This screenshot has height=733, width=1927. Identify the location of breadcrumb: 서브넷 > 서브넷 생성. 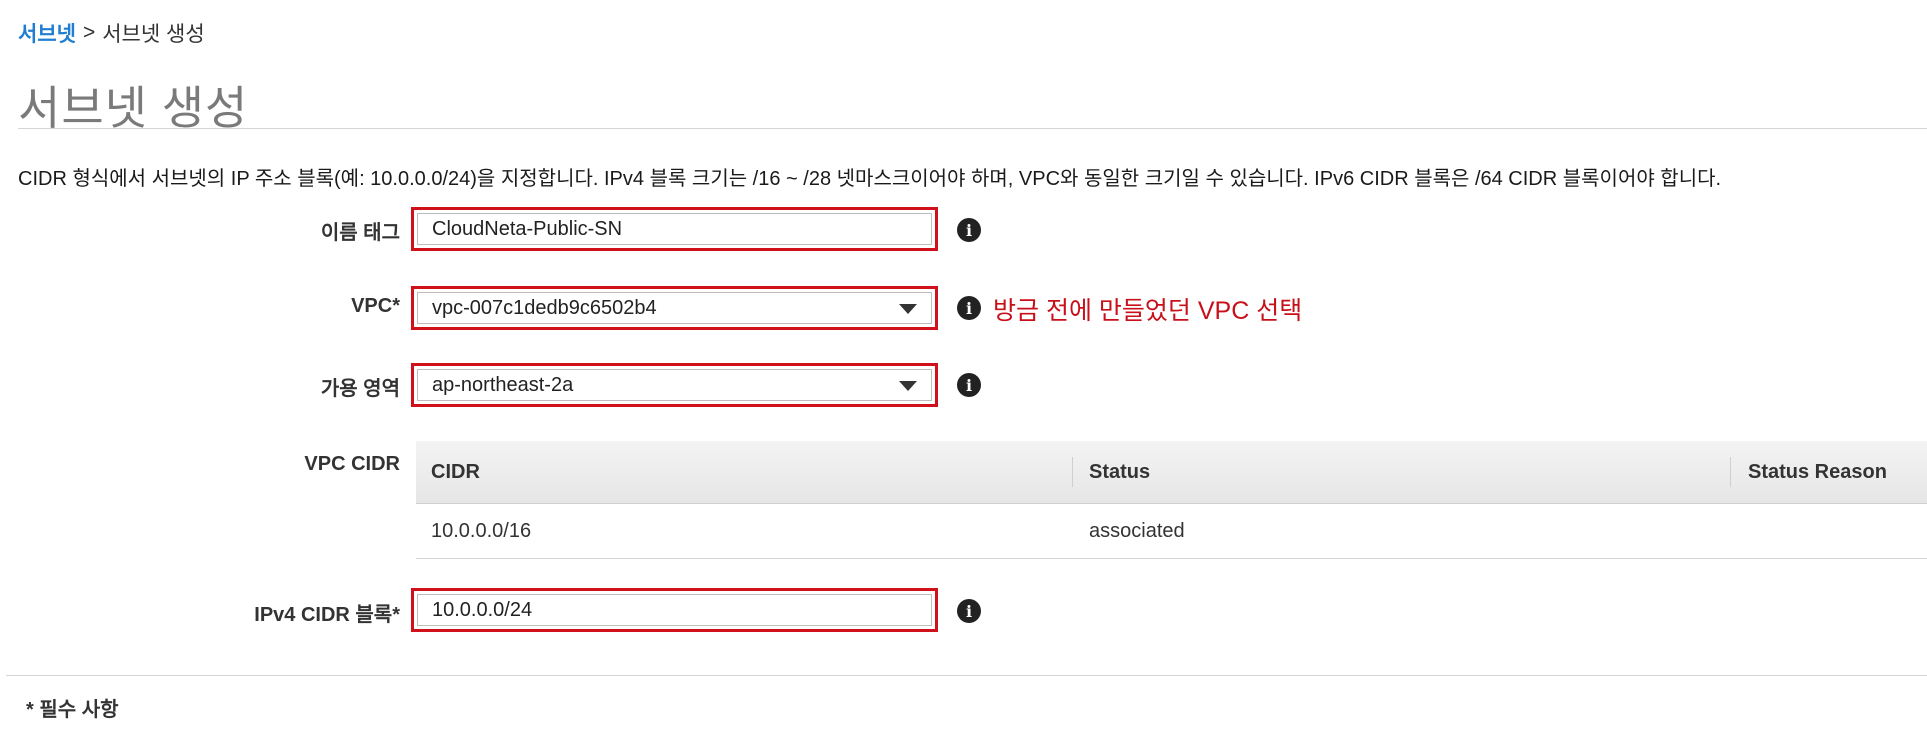
(111, 33).